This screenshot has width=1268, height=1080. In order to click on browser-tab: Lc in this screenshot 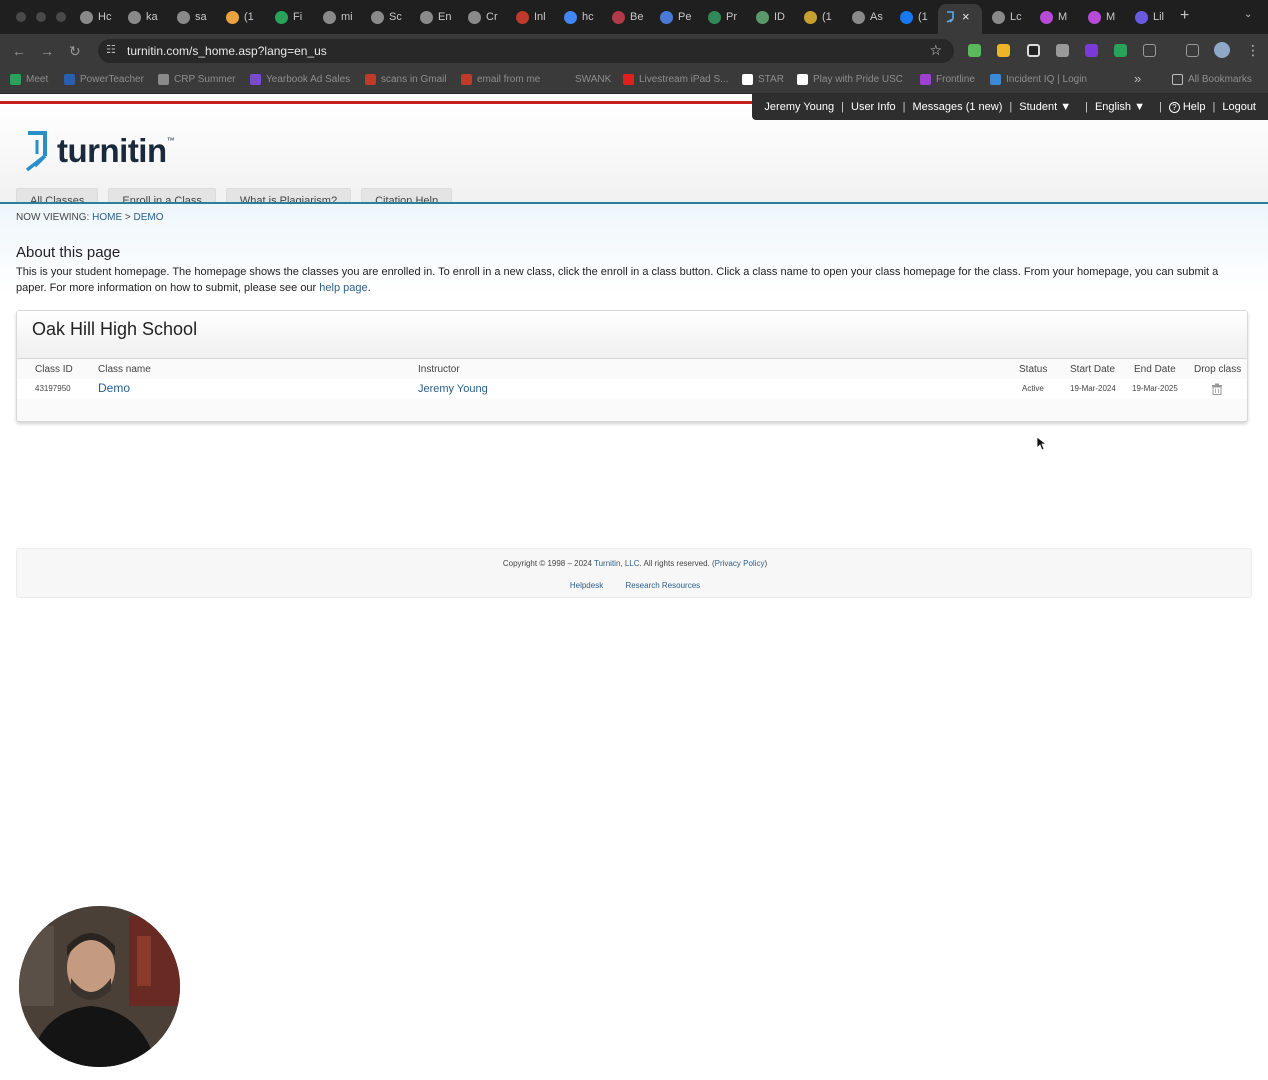, I will do `click(1007, 17)`.